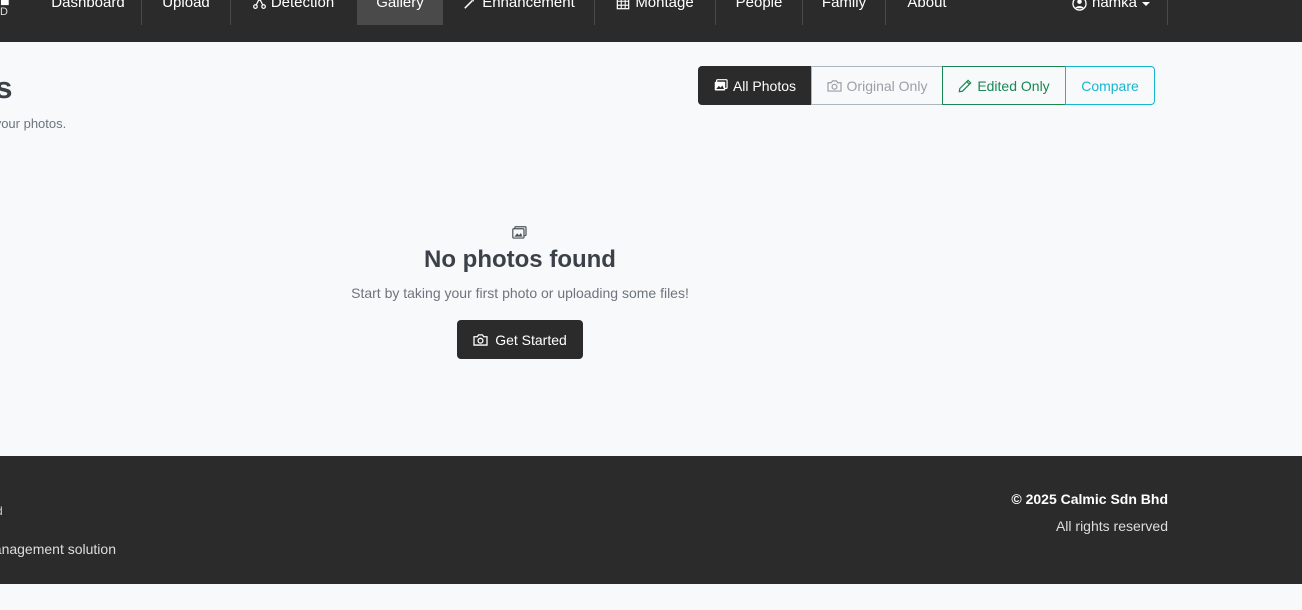  What do you see at coordinates (1089, 499) in the screenshot?
I see `footer-copyright: © 2025 Calmic Sdn Bhd` at bounding box center [1089, 499].